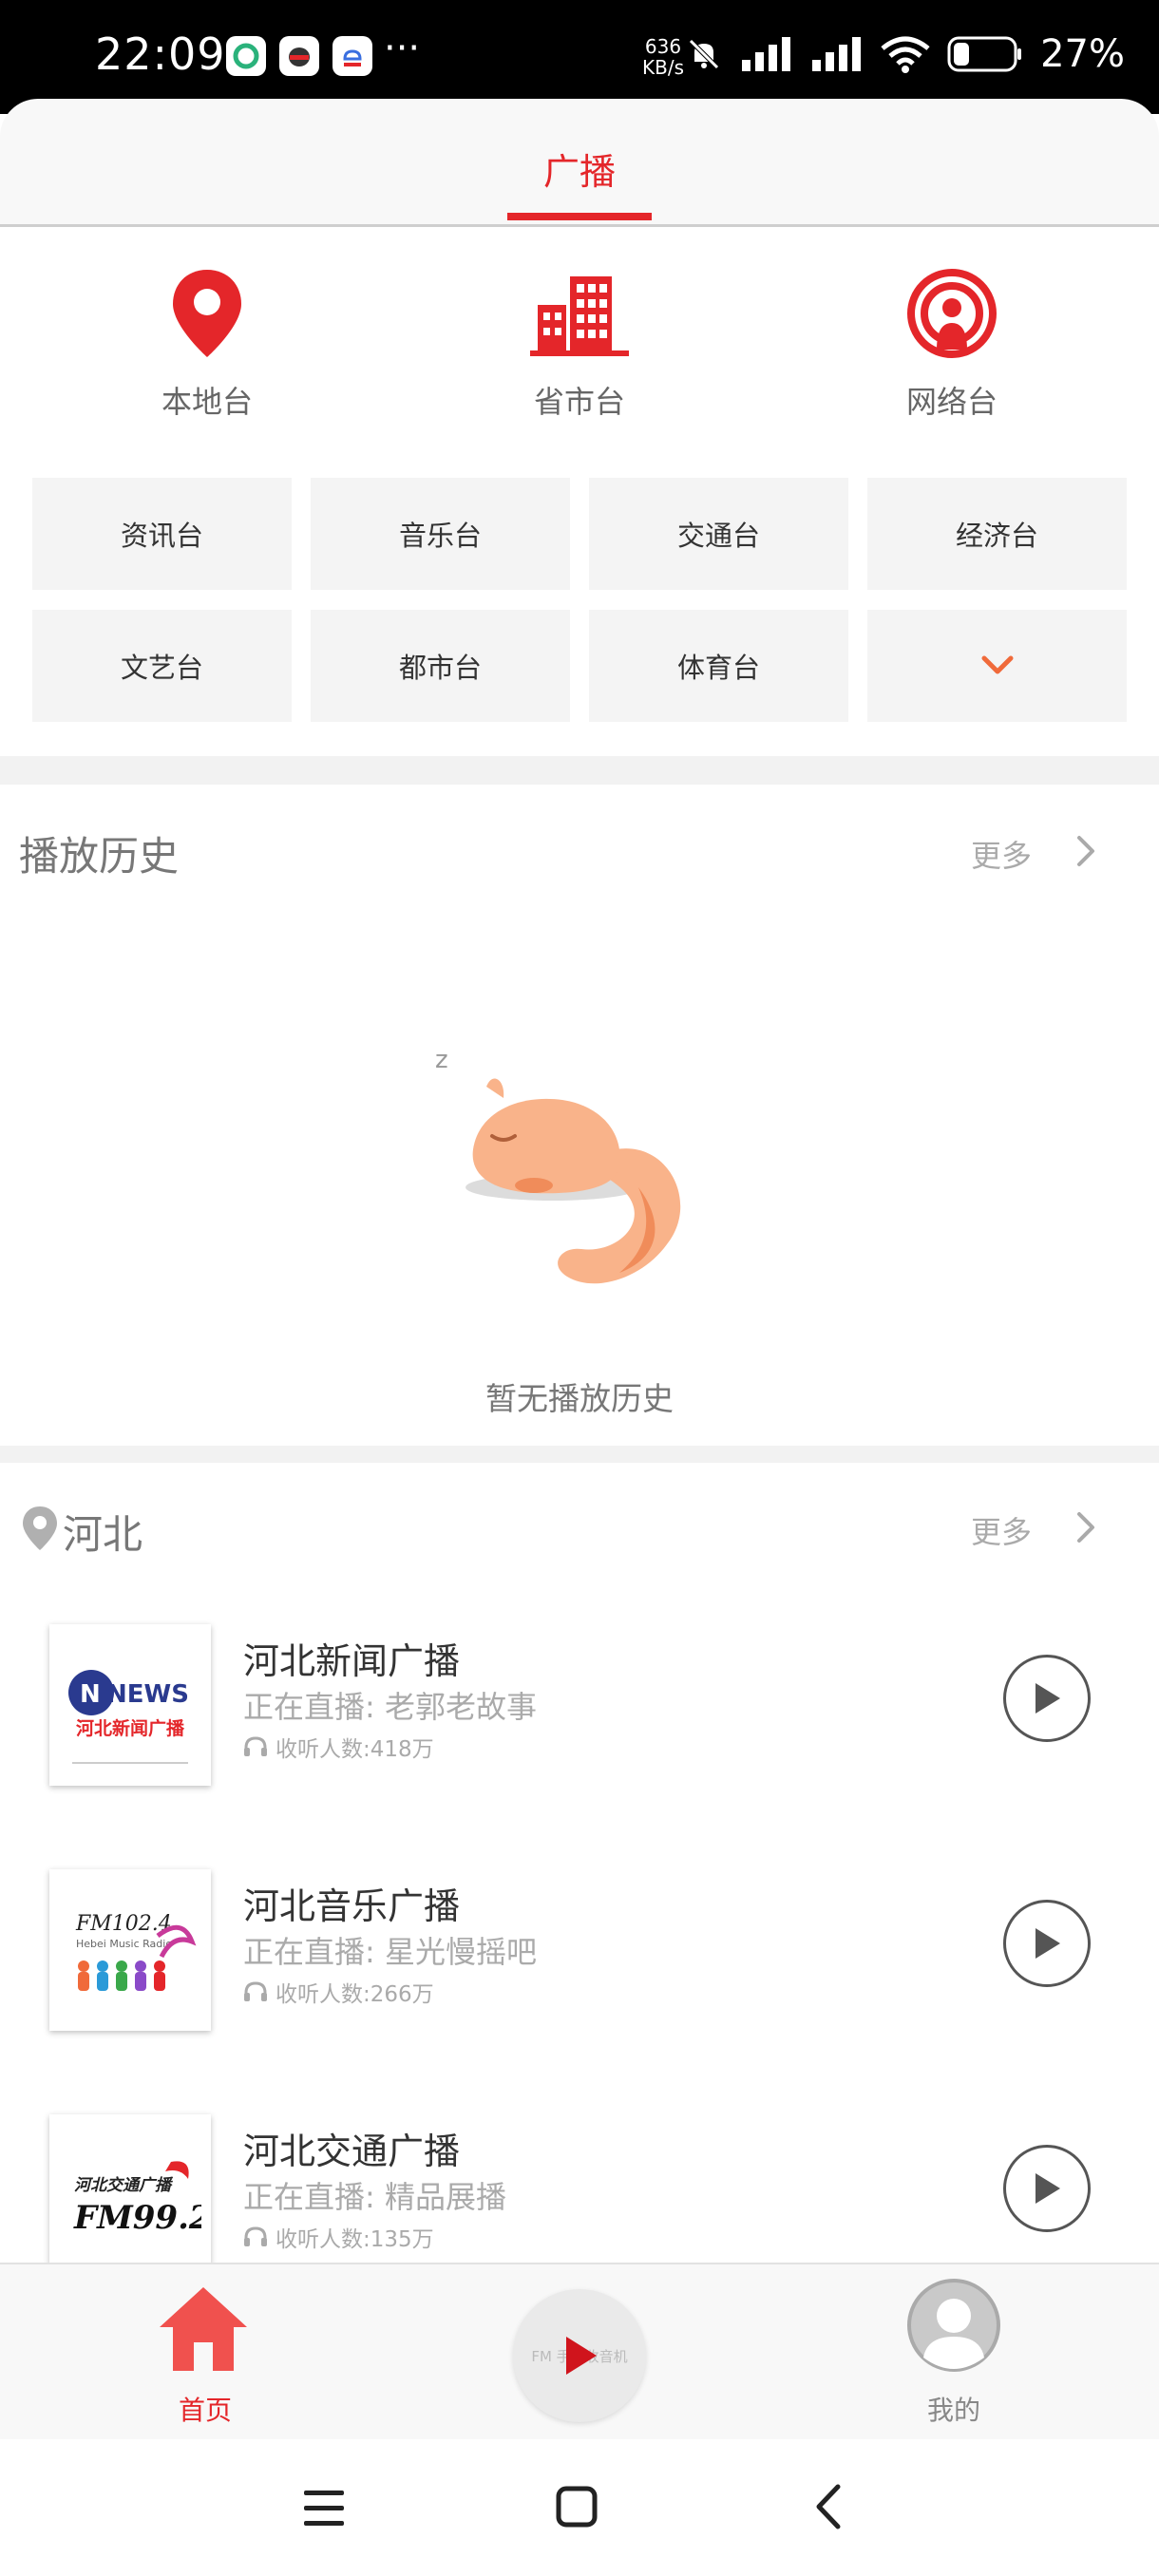  I want to click on history-empty-text: 暂无播放历史, so click(579, 1398).